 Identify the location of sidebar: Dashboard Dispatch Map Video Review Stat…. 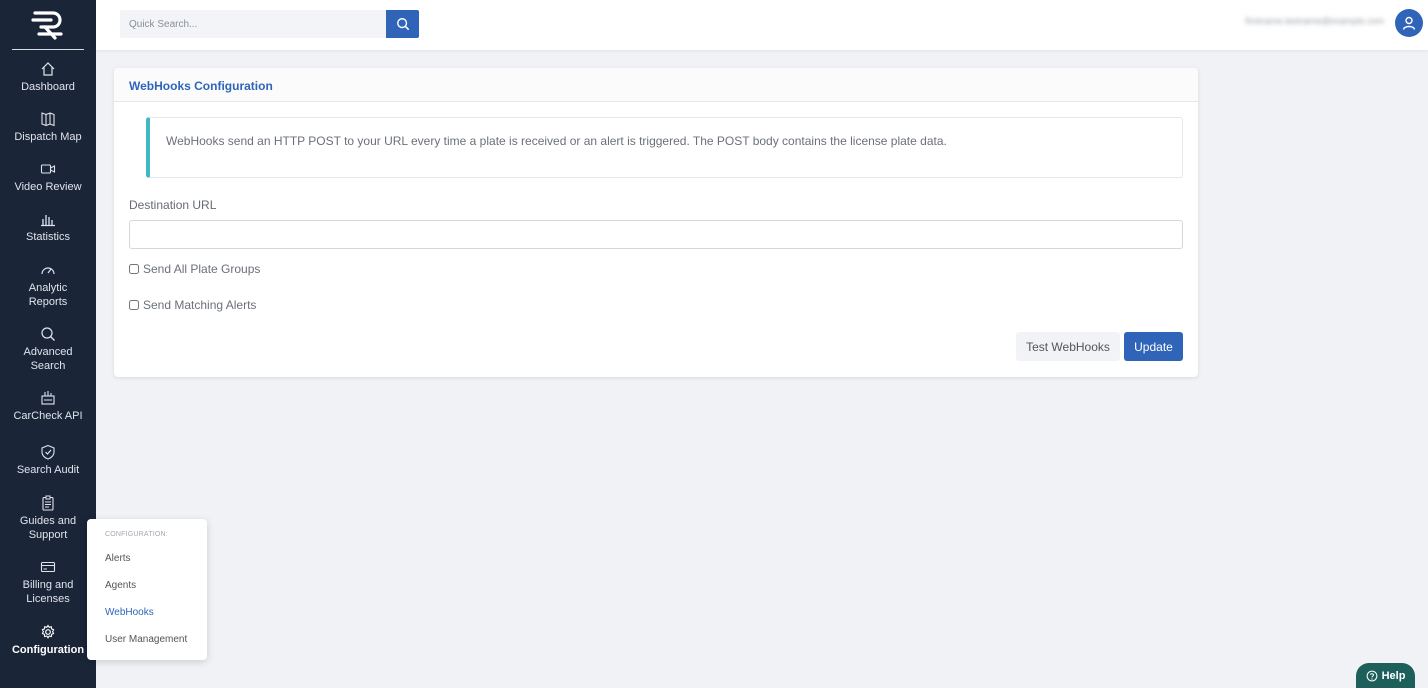
(48, 344).